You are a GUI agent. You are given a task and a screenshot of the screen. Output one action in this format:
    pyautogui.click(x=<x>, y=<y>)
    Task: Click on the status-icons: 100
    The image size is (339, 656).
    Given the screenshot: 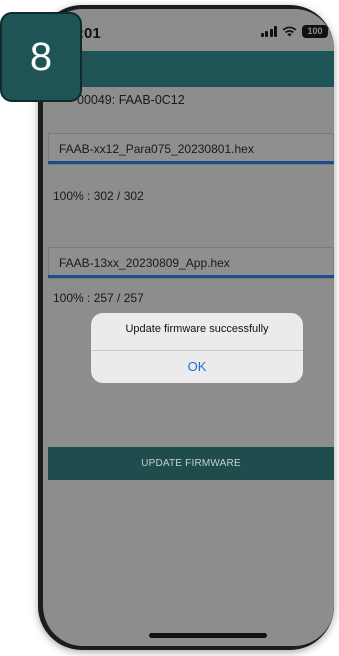 What is the action you would take?
    pyautogui.click(x=294, y=31)
    